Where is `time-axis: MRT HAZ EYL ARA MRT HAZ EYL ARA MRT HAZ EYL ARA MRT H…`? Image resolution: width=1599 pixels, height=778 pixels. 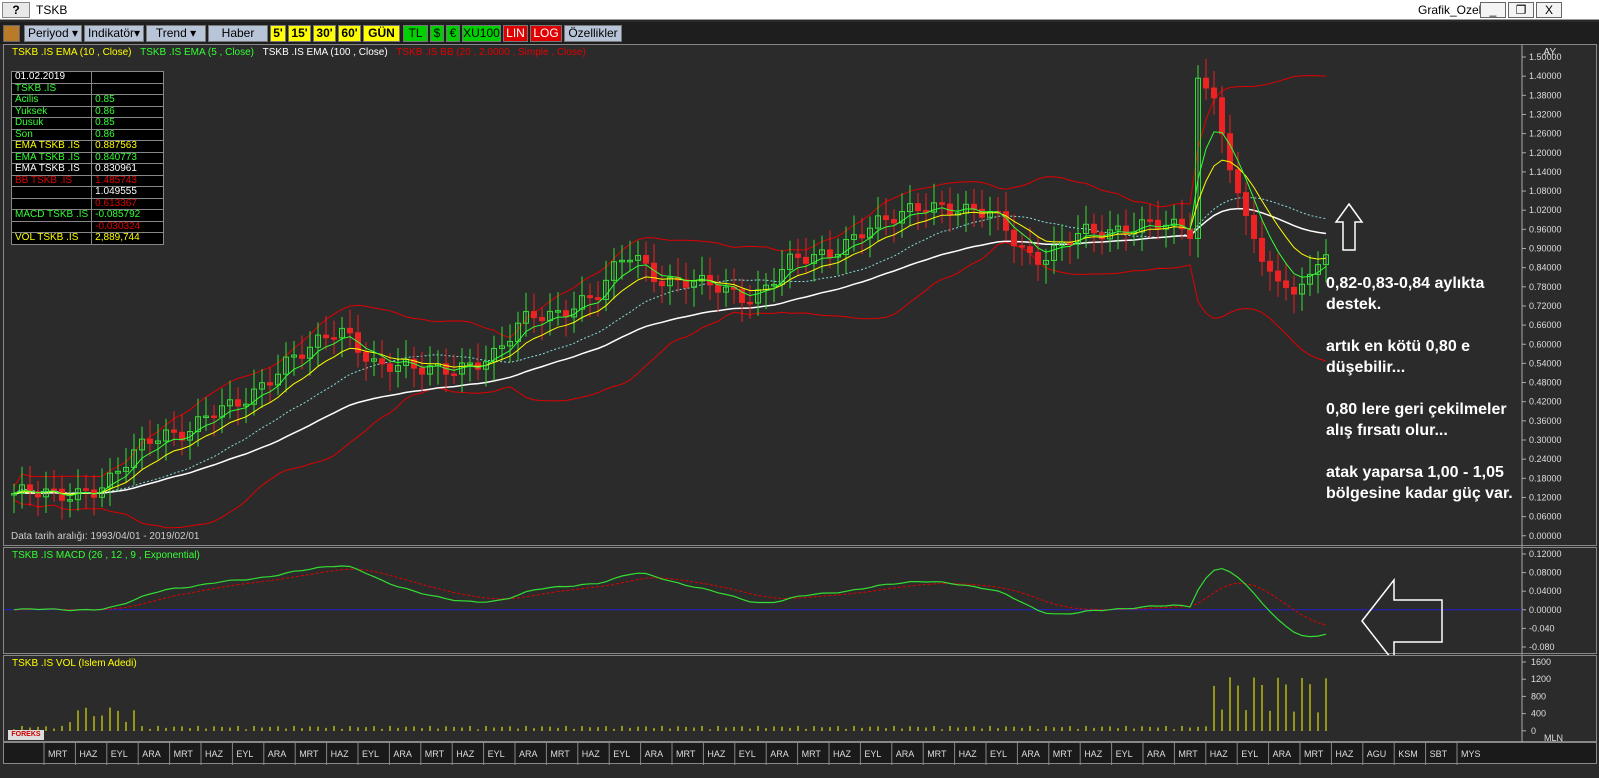 time-axis: MRT HAZ EYL ARA MRT HAZ EYL ARA MRT HAZ EYL ARA MRT H… is located at coordinates (800, 753).